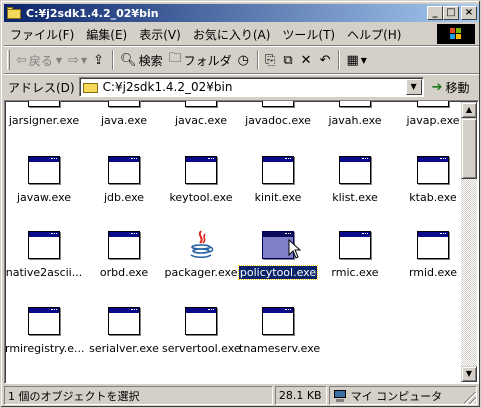  Describe the element at coordinates (433, 197) in the screenshot. I see `file-label: ktab.exe` at that location.